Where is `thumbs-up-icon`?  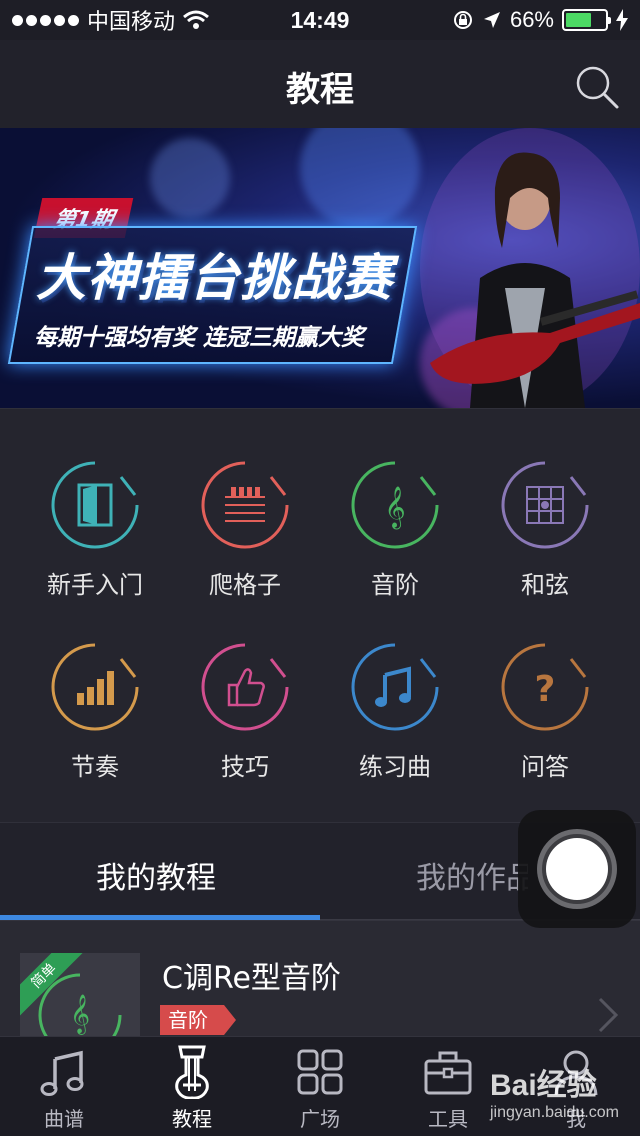
thumbs-up-icon is located at coordinates (245, 687).